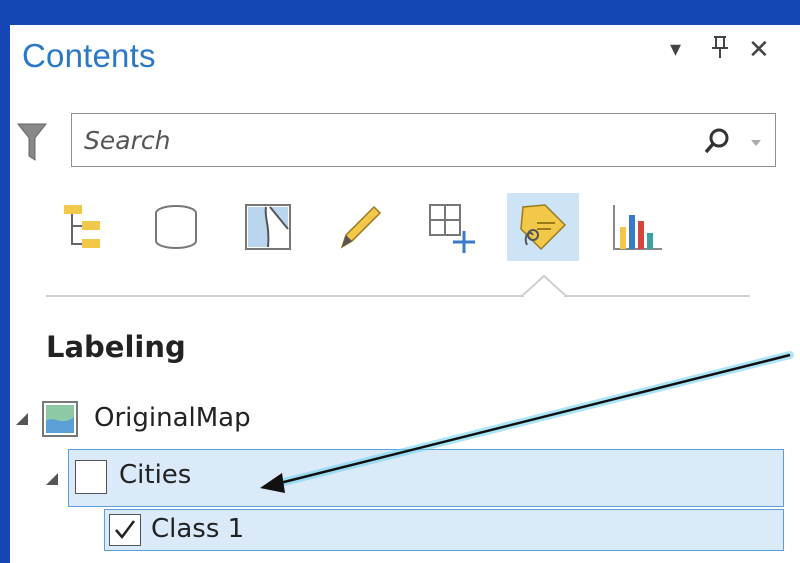 The image size is (800, 563). Describe the element at coordinates (116, 347) in the screenshot. I see `section-title: Labeling` at that location.